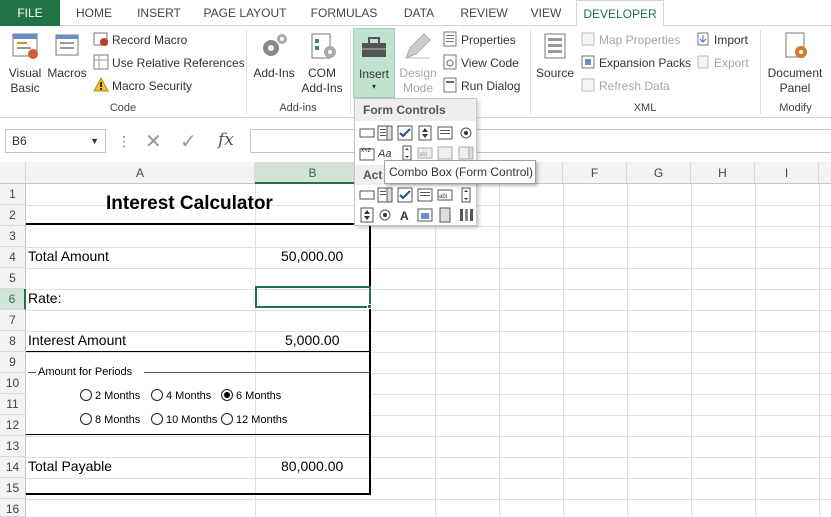 This screenshot has width=831, height=517. What do you see at coordinates (181, 395) in the screenshot?
I see `option-4-months: 4 Months` at bounding box center [181, 395].